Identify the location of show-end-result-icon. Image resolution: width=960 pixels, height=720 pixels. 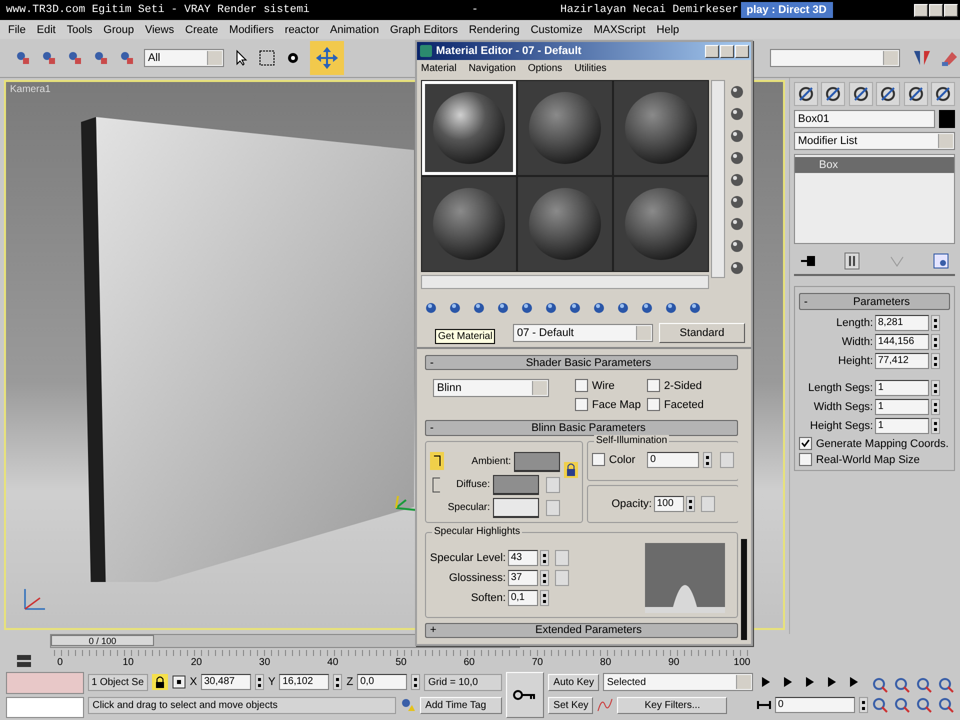
(852, 261).